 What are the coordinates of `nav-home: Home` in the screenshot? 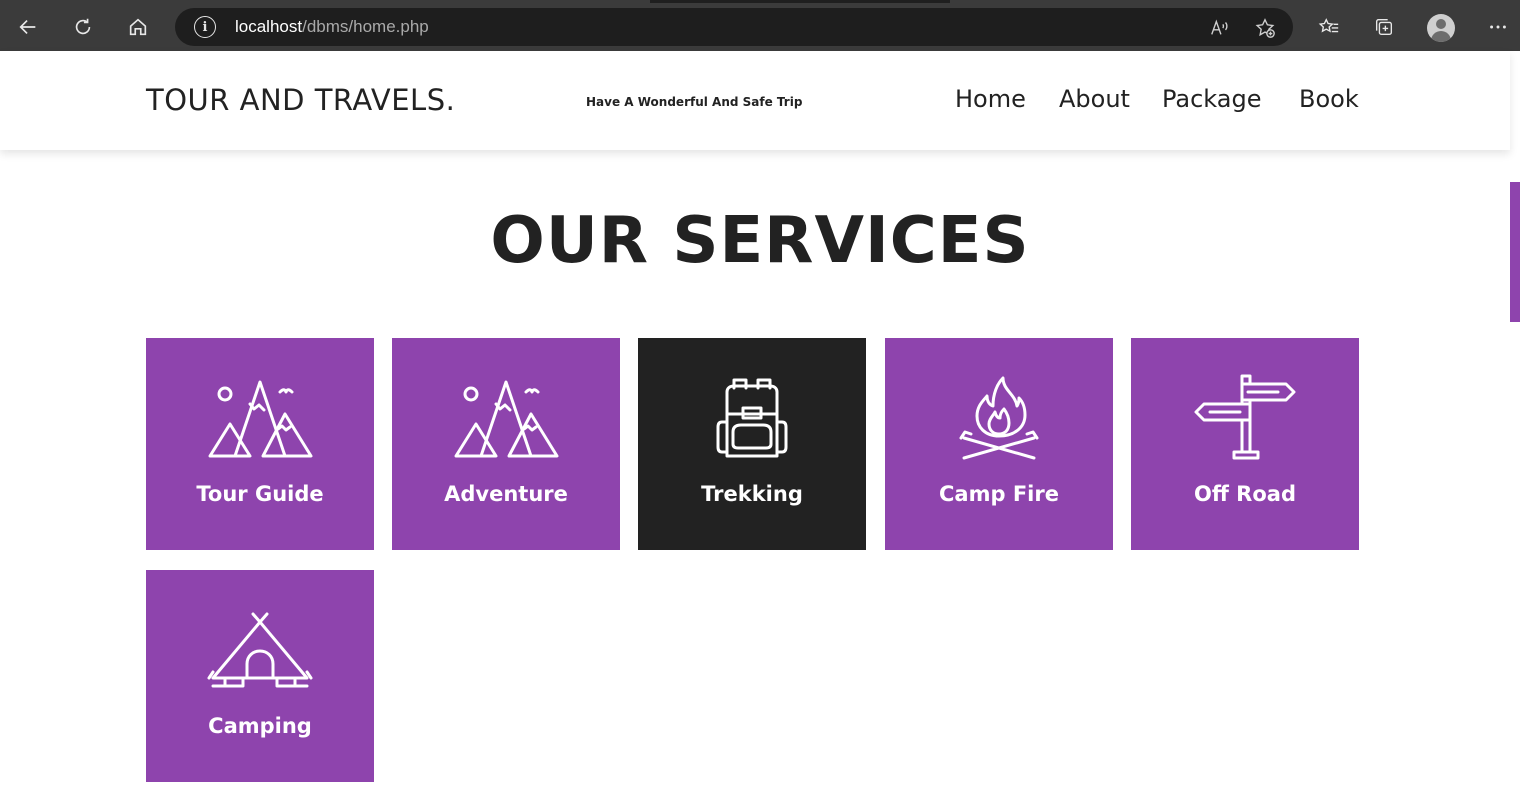 It's located at (990, 99).